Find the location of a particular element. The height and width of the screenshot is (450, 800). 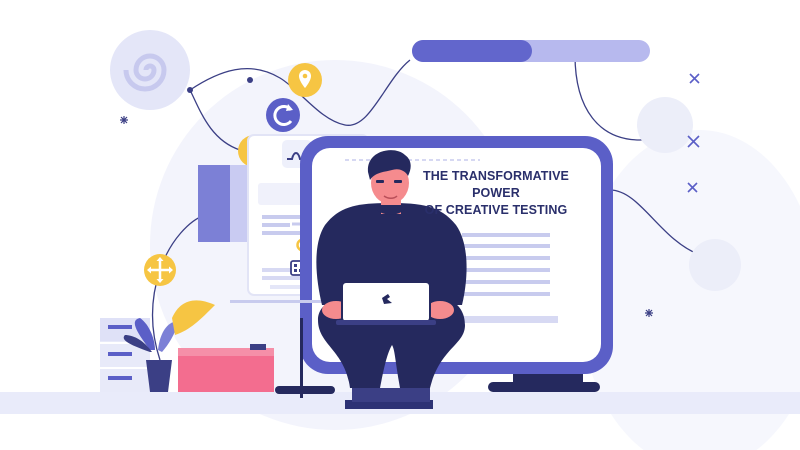

headline-line-1: THE TRANSFORMATIVE POWER is located at coordinates (495, 184).